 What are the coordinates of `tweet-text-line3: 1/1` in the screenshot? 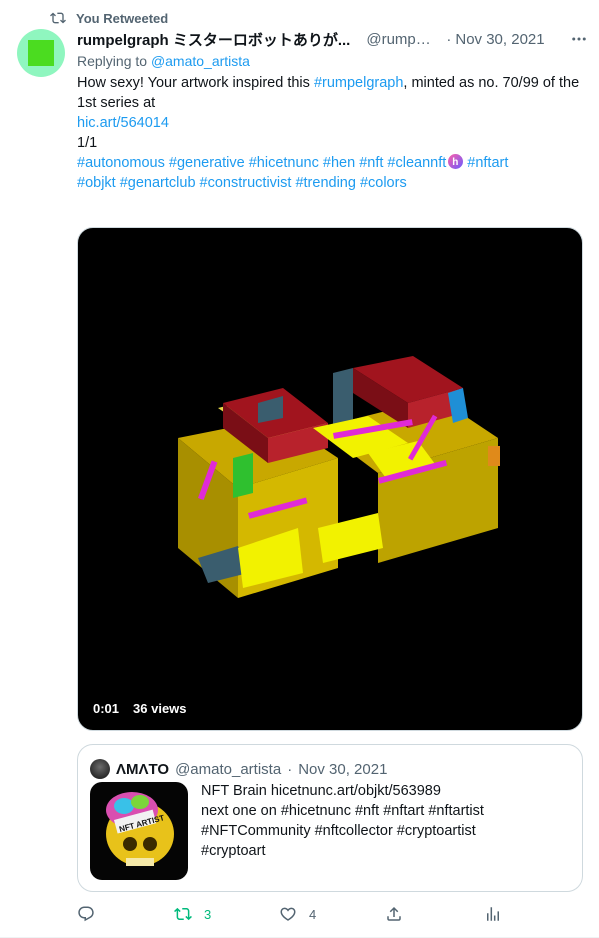 It's located at (87, 143).